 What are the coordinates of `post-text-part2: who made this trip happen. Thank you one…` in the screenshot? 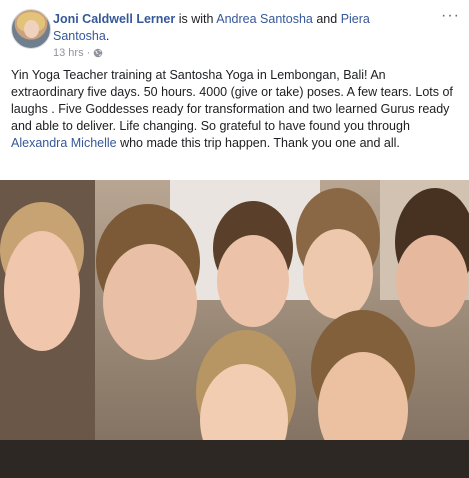 It's located at (258, 143).